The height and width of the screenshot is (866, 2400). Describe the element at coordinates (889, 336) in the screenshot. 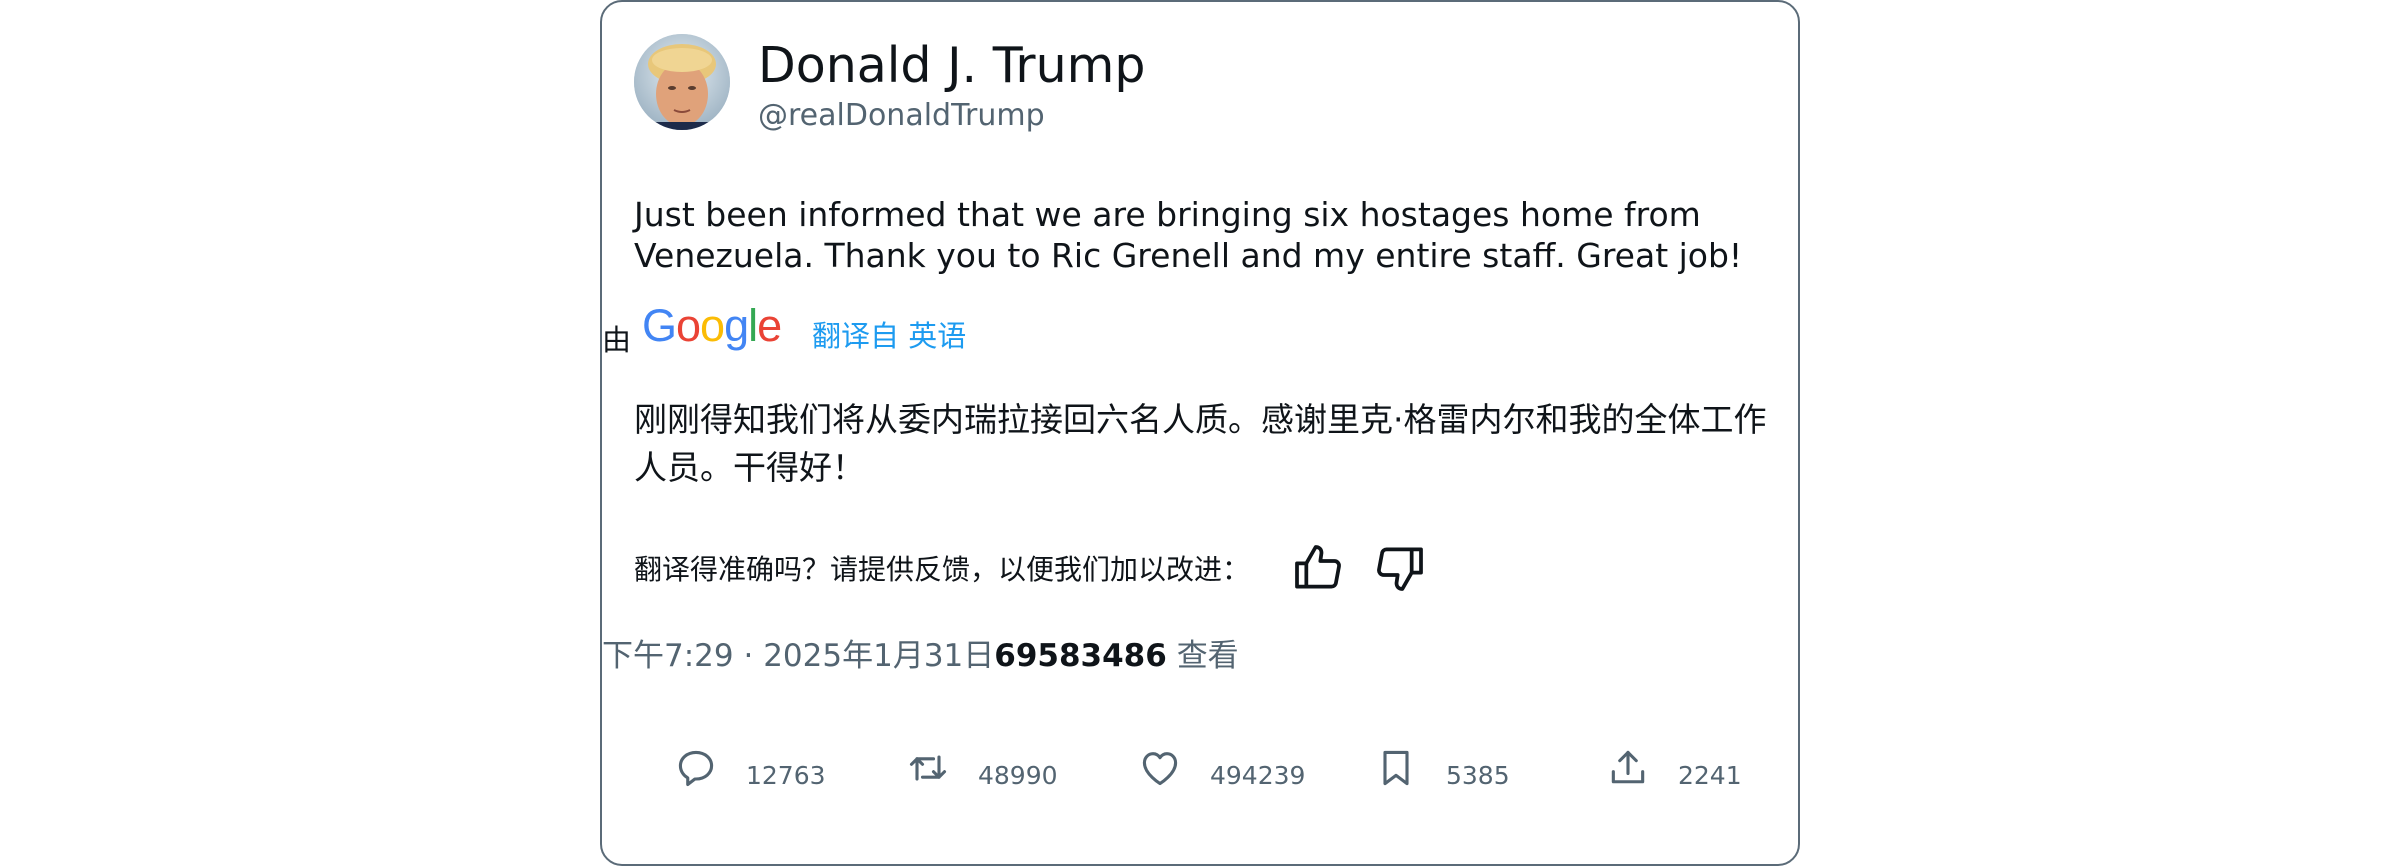

I see `translated-from-link: 翻译自 英语` at that location.